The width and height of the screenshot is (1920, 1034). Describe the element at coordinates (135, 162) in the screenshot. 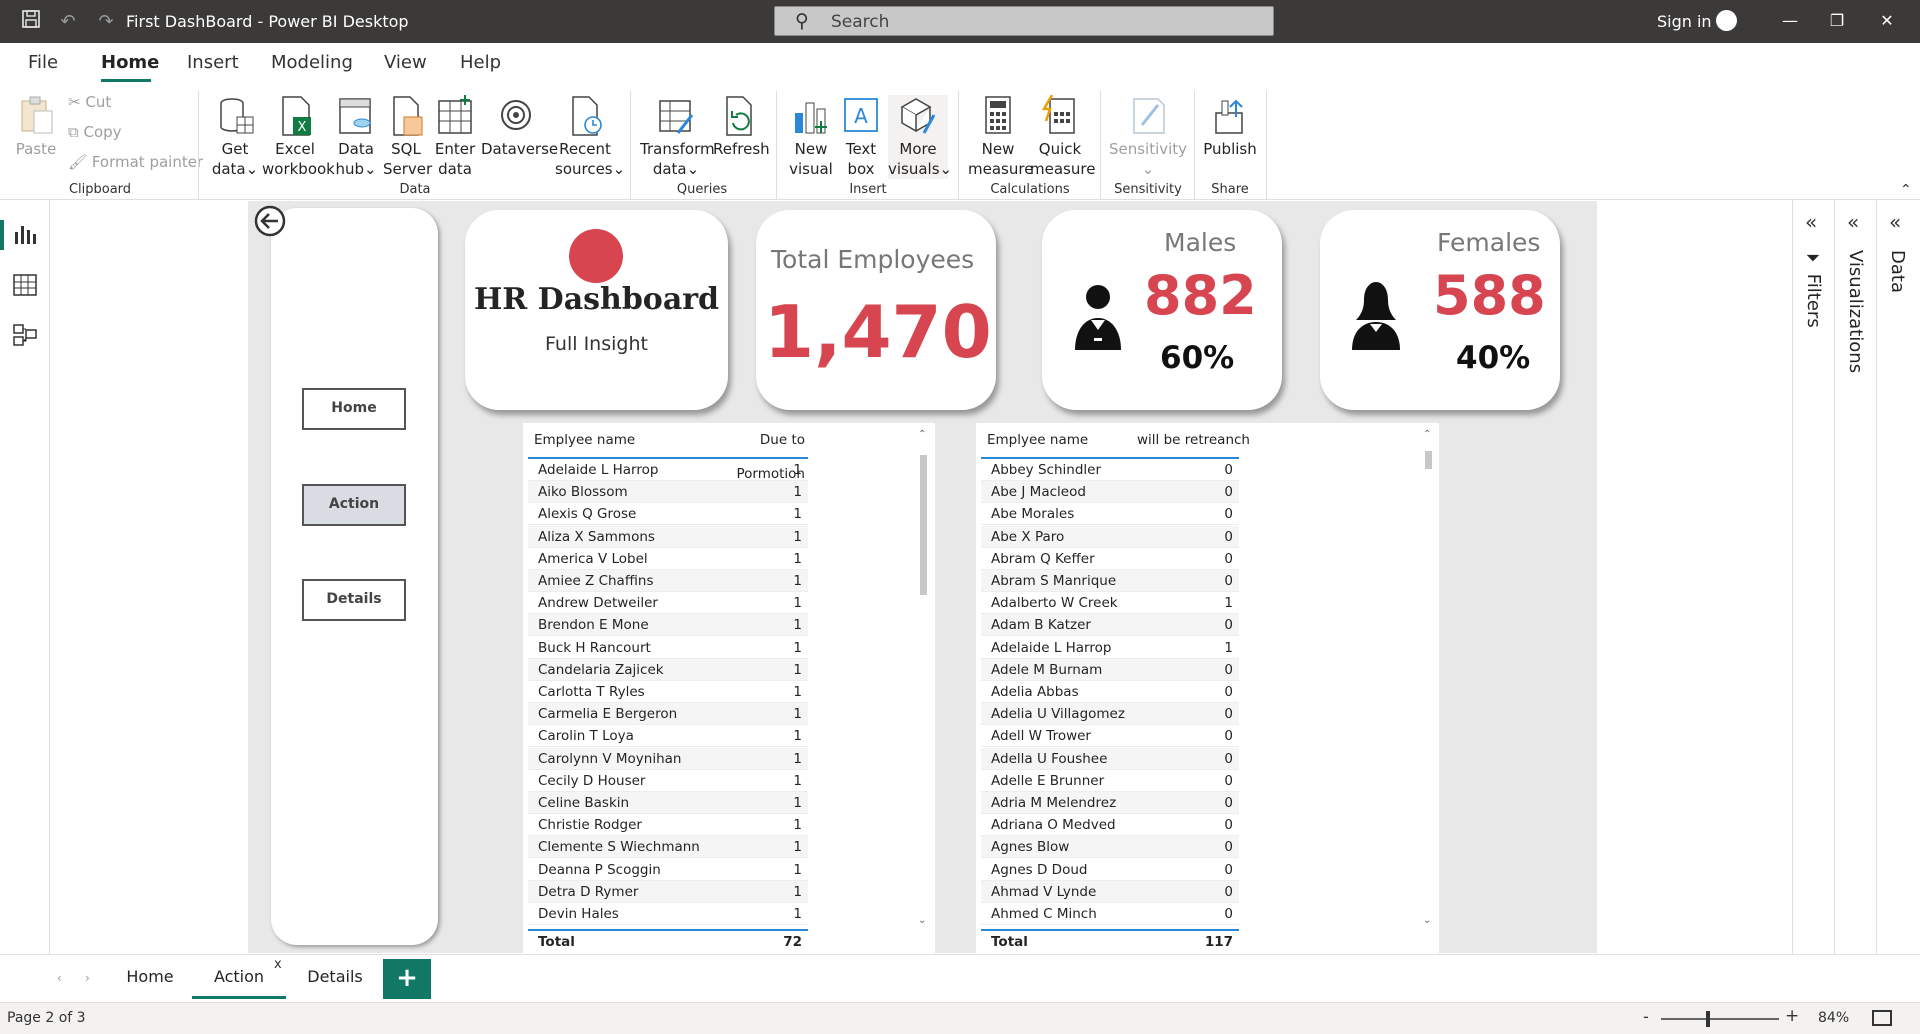

I see `format-painter-button: 🖌 Format painter` at that location.